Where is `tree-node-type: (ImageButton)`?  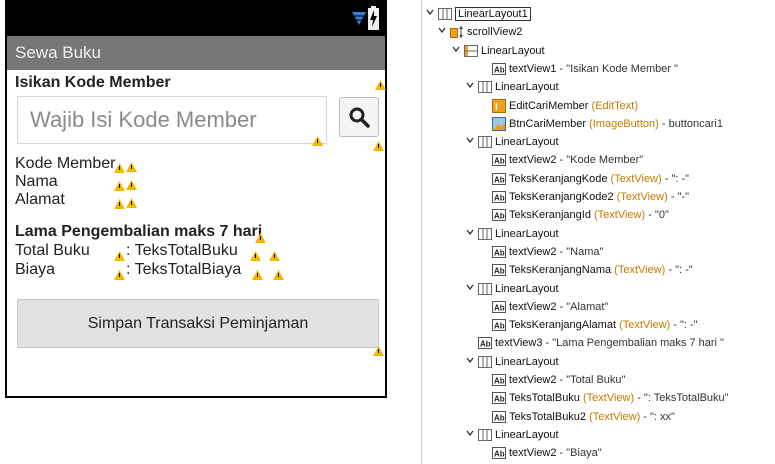 tree-node-type: (ImageButton) is located at coordinates (622, 123).